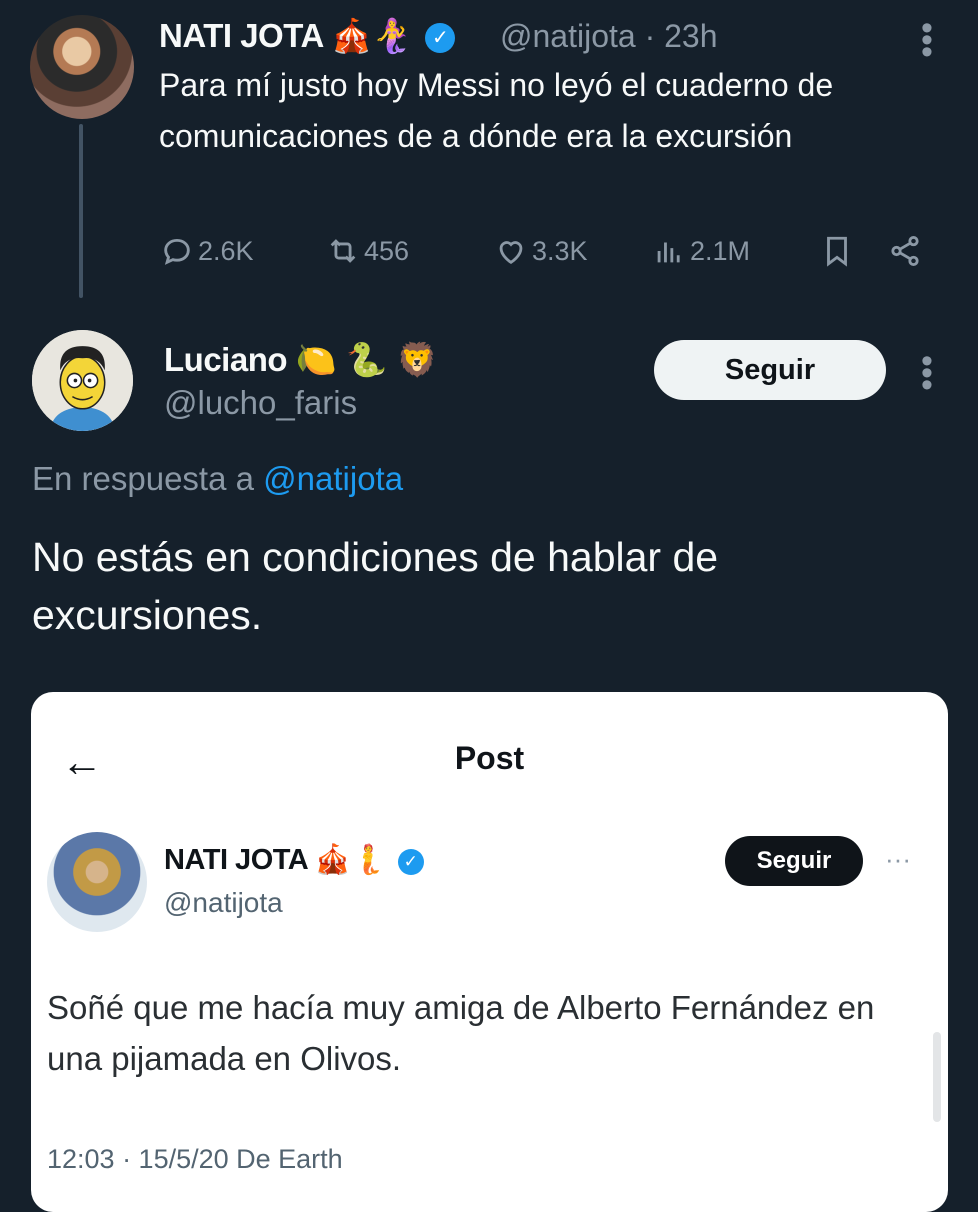 This screenshot has width=978, height=1212. Describe the element at coordinates (195, 1159) in the screenshot. I see `embedded-tweet-meta: 12:03 · 15/5/20 De Earth` at that location.